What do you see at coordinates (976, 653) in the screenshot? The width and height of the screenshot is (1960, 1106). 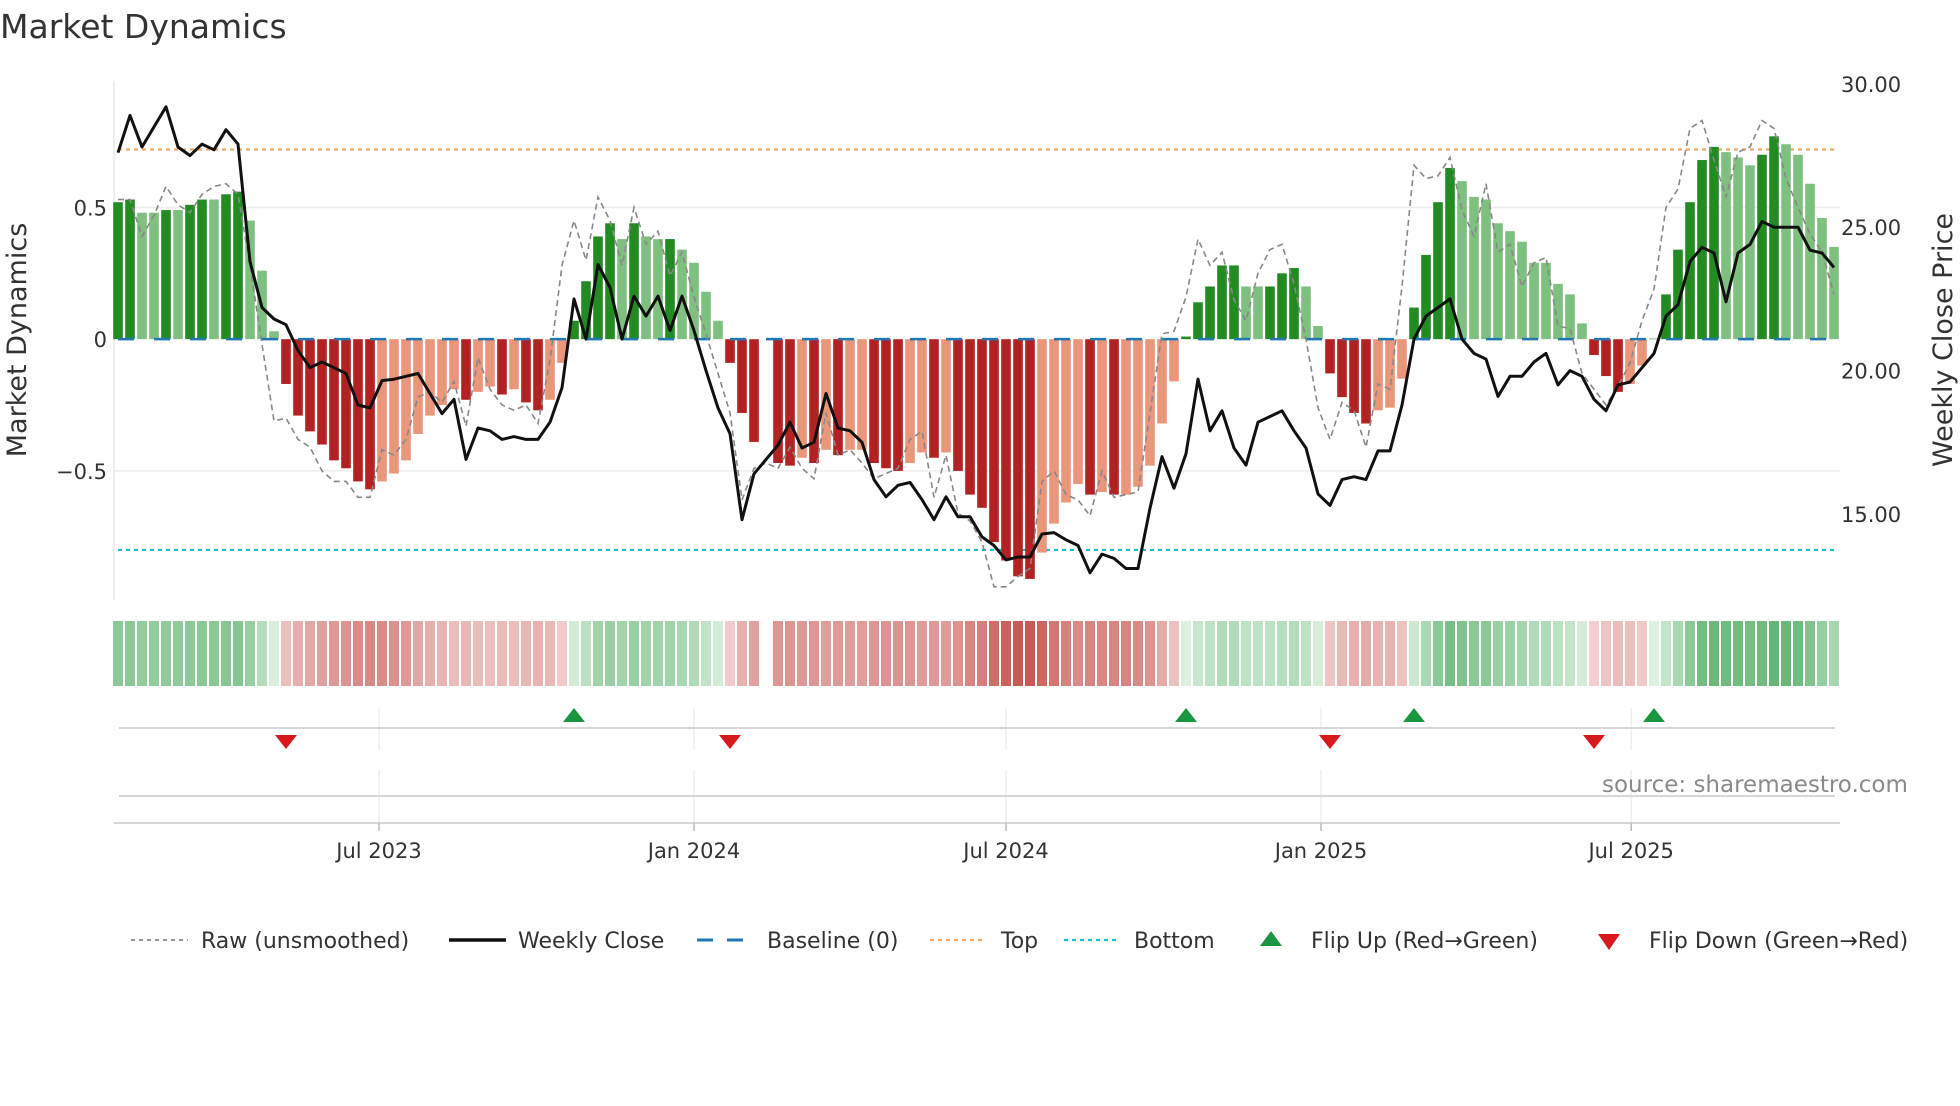 I see `regime-heat-strip` at bounding box center [976, 653].